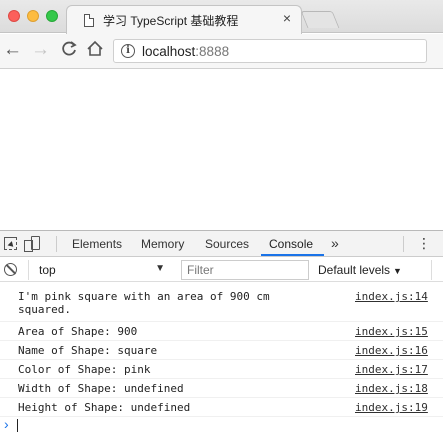 The height and width of the screenshot is (448, 443). Describe the element at coordinates (104, 407) in the screenshot. I see `message-text: Height of Shape: undefined` at that location.